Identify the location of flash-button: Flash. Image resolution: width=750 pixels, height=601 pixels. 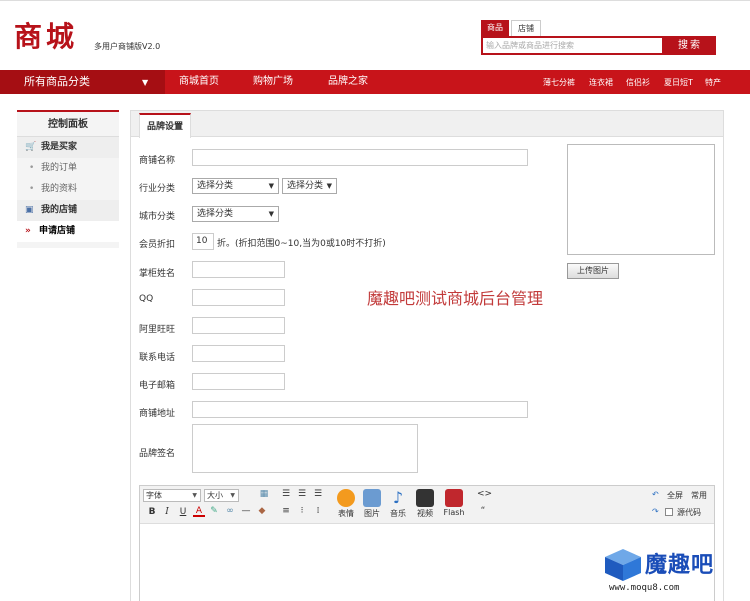
(454, 503).